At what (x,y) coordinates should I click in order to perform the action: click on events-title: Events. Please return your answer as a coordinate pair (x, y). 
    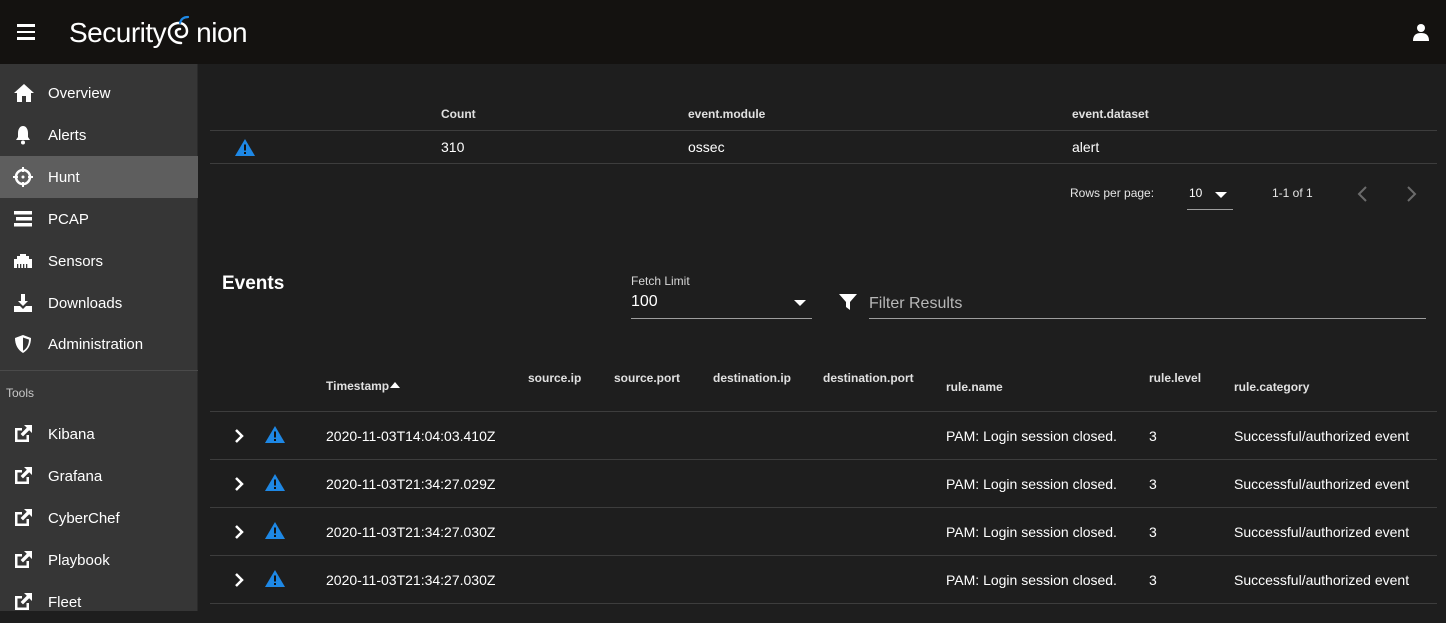
    Looking at the image, I should click on (253, 283).